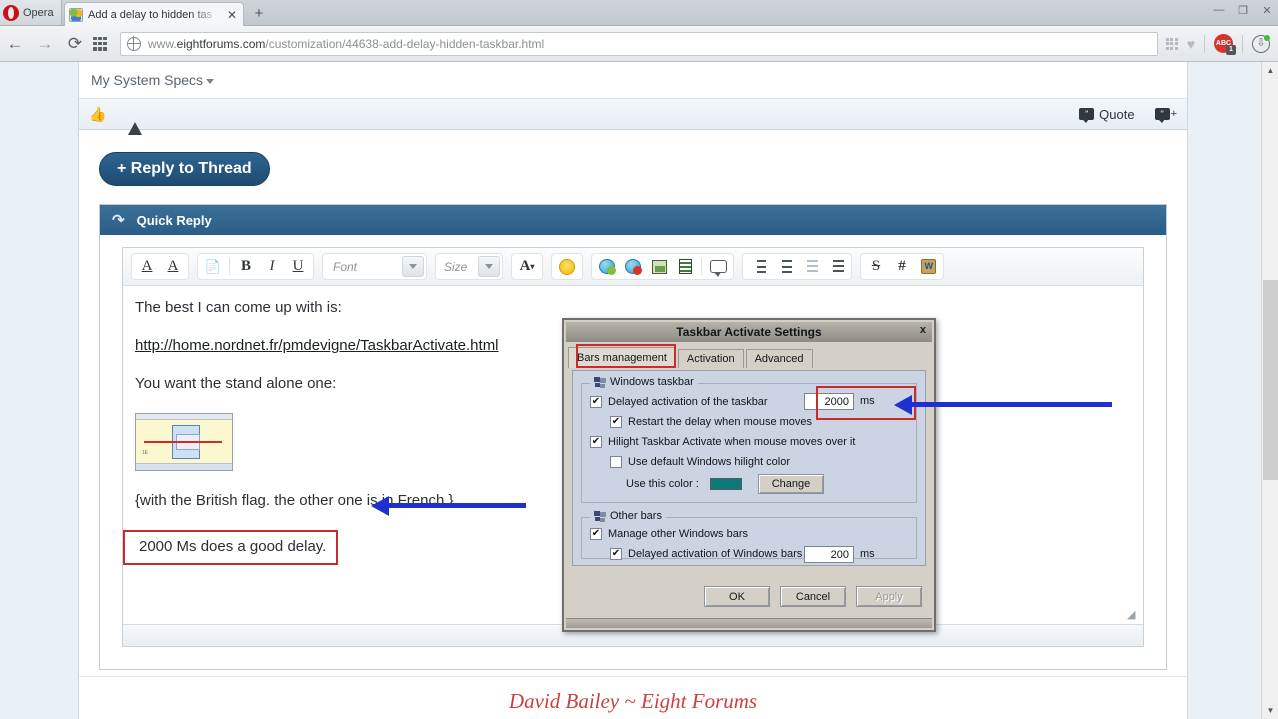  I want to click on downloads-notification-dot, so click(1267, 37).